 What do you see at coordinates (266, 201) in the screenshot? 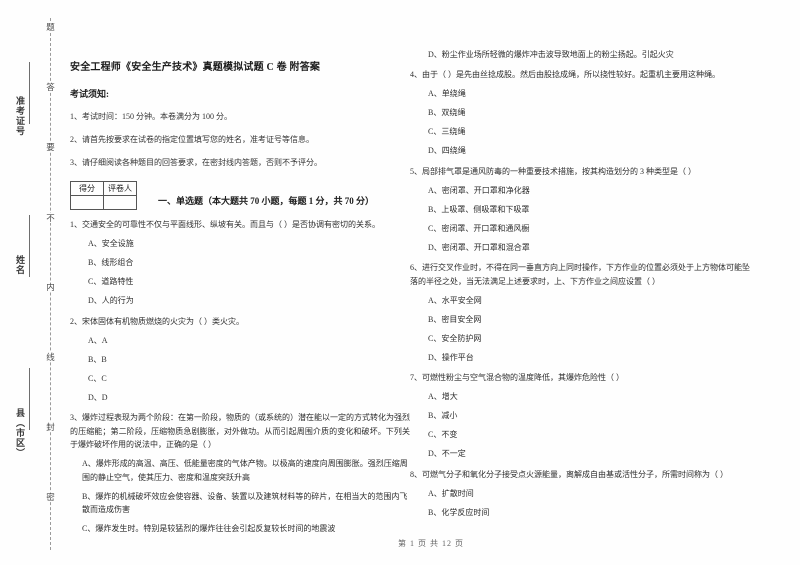
I see `part-one-title: 一、单选题（本大题共 70 小题，每题 1 分，共 70 分）` at bounding box center [266, 201].